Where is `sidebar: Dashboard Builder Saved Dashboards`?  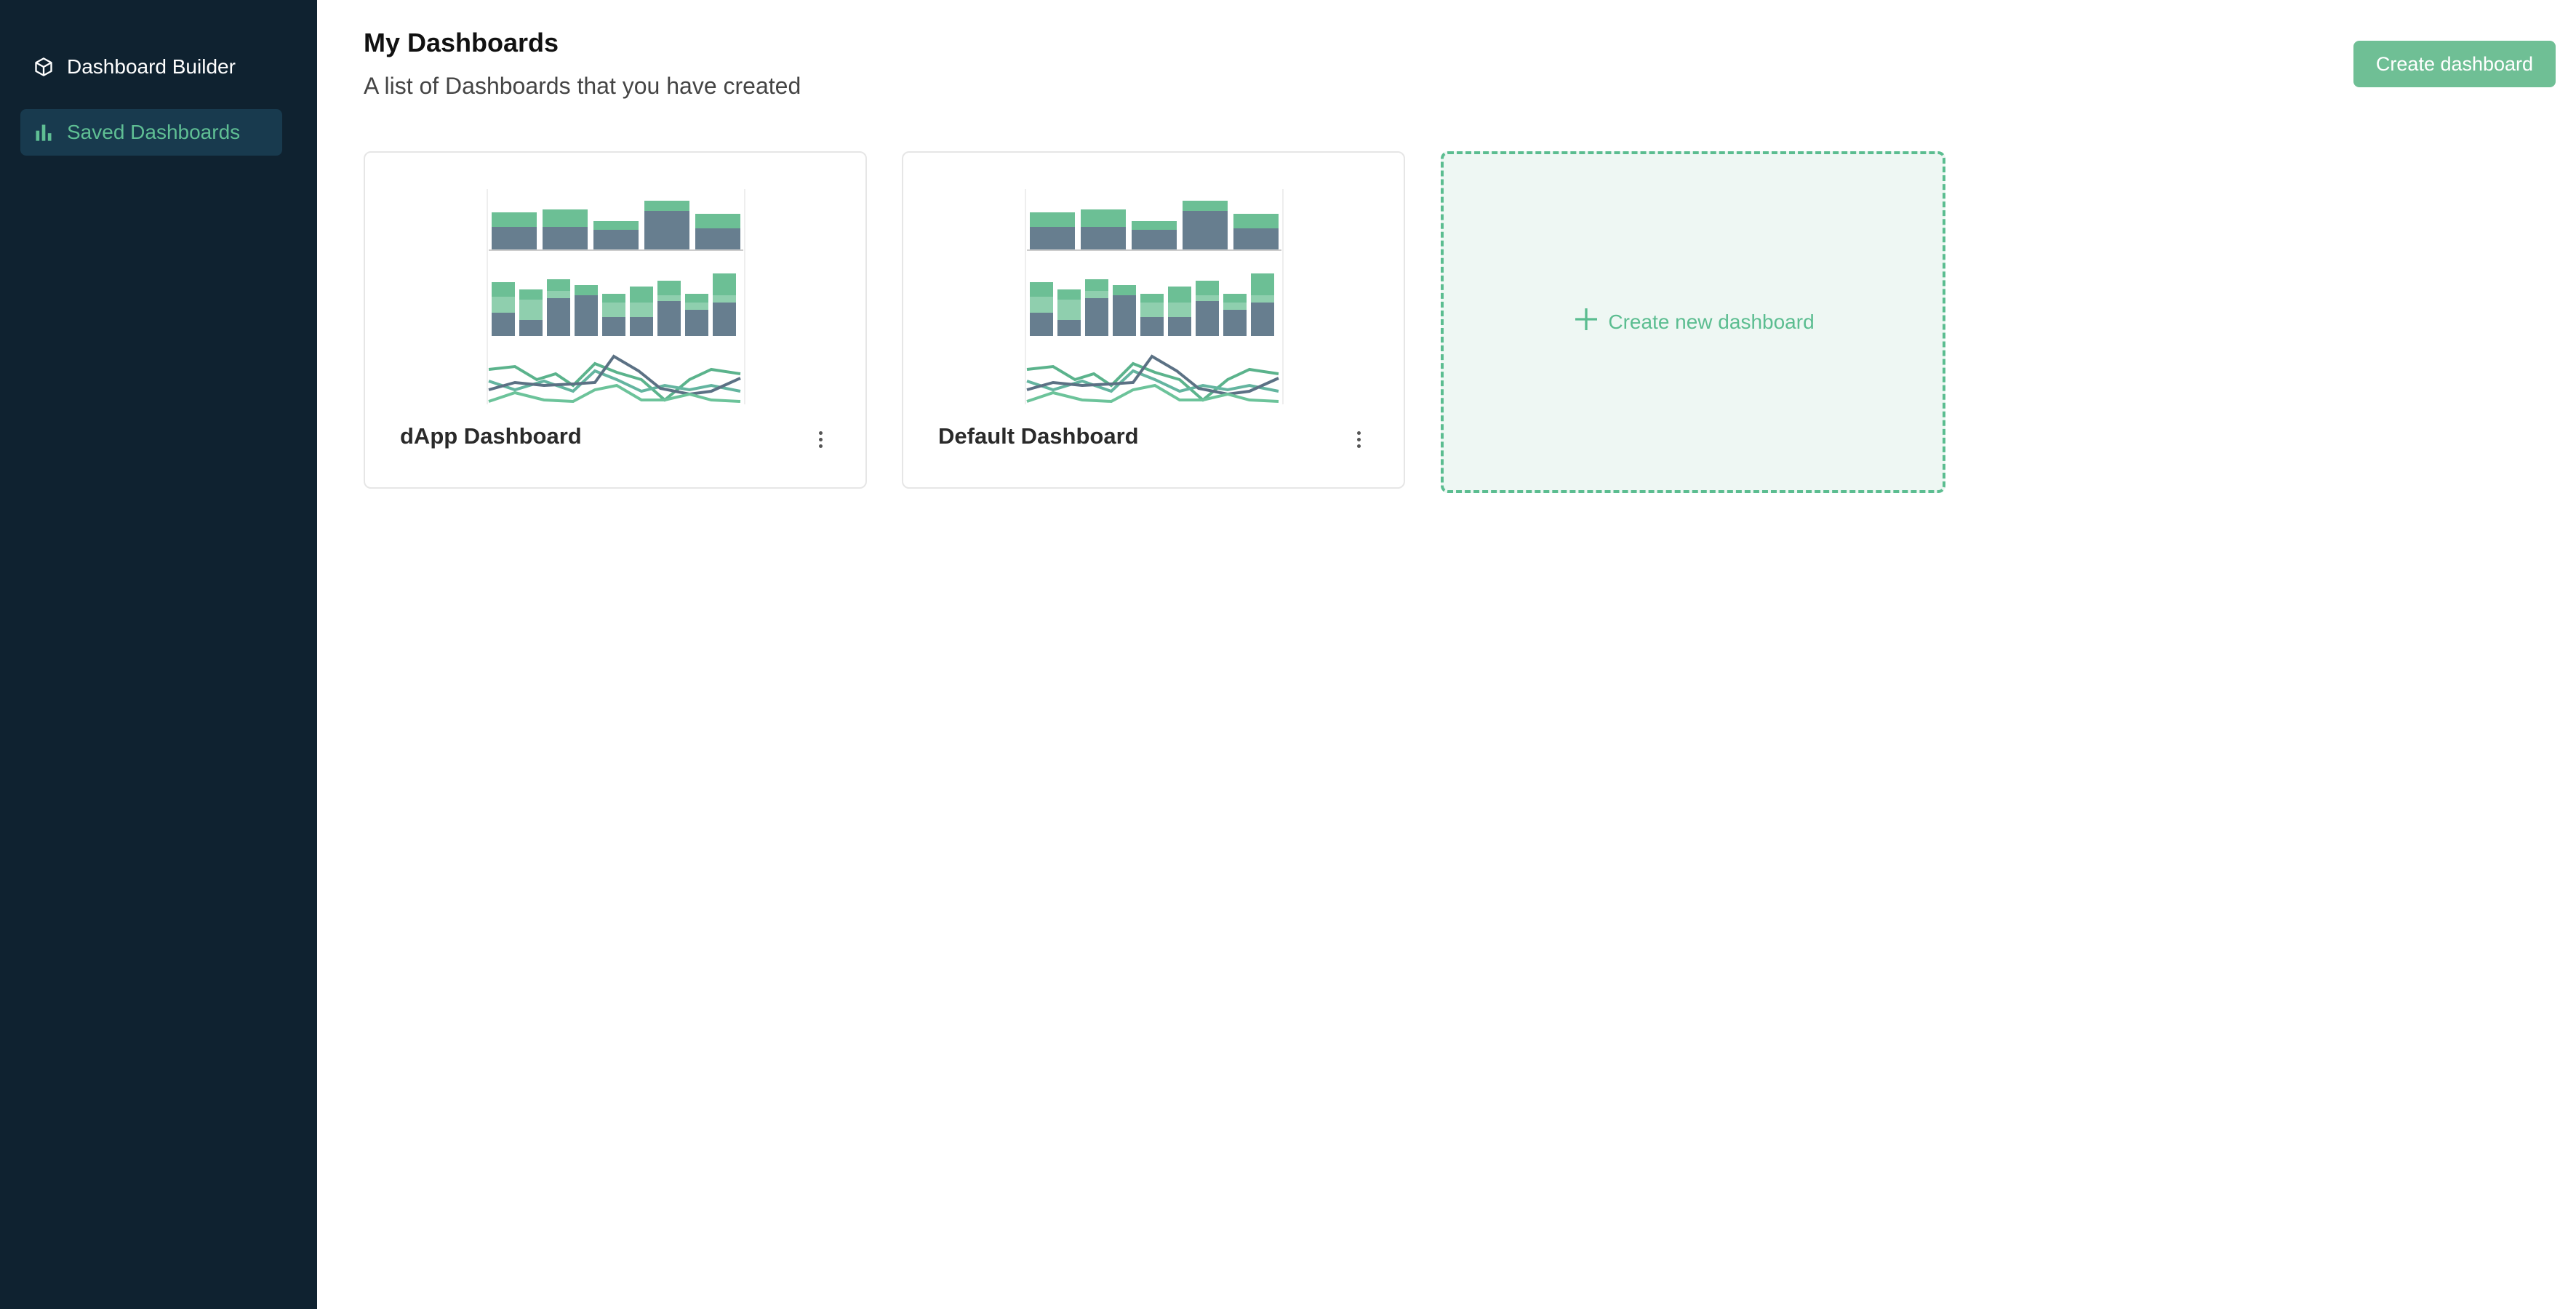 sidebar: Dashboard Builder Saved Dashboards is located at coordinates (158, 654).